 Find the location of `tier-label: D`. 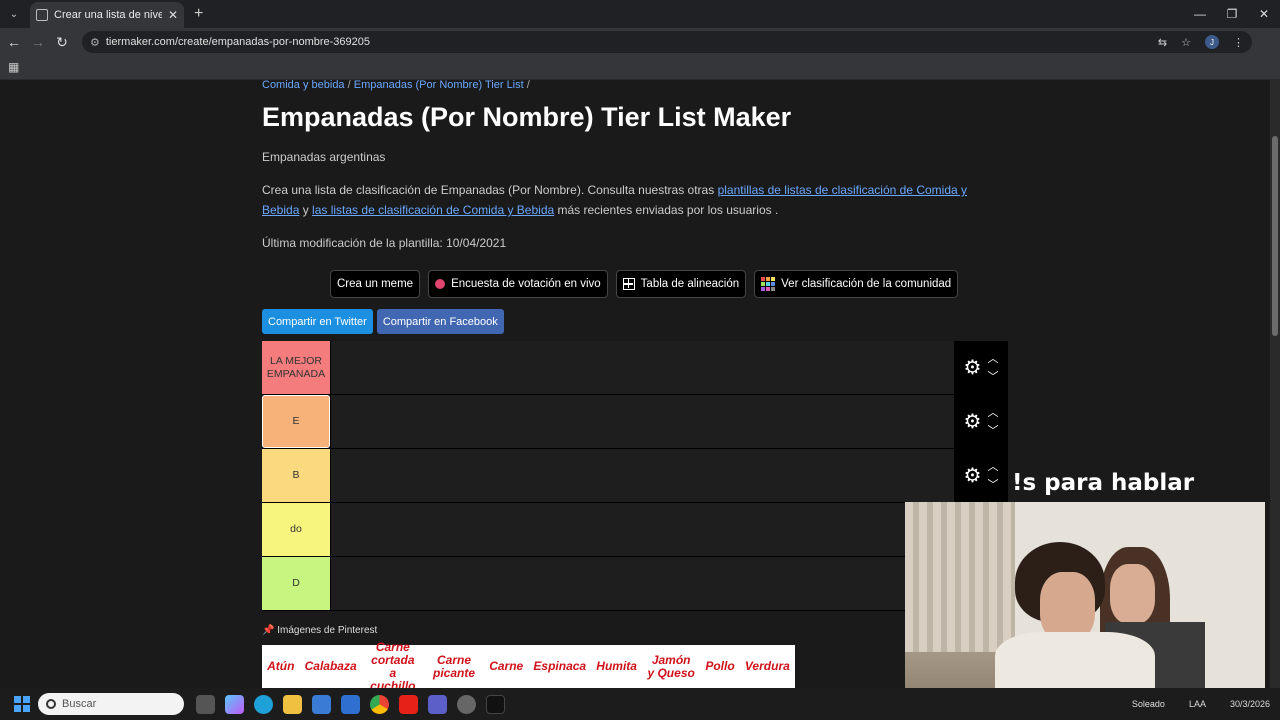

tier-label: D is located at coordinates (296, 583).